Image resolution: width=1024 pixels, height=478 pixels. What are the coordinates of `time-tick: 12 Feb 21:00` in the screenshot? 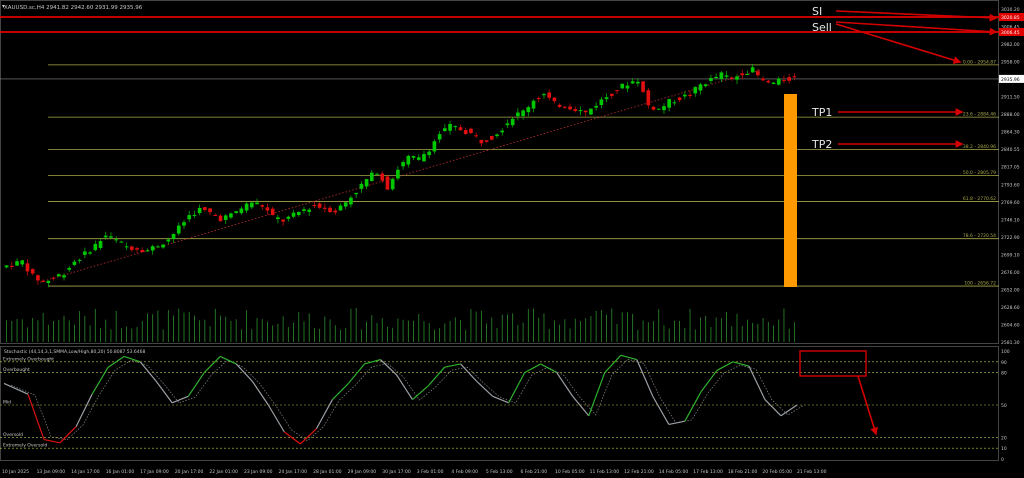 It's located at (639, 472).